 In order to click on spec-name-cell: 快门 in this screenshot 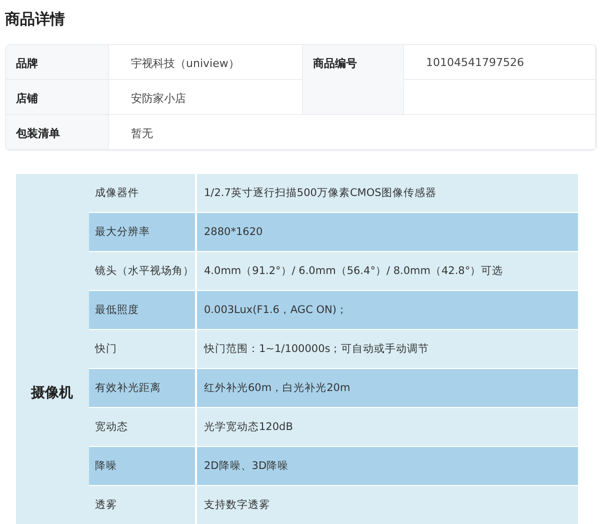, I will do `click(143, 349)`.